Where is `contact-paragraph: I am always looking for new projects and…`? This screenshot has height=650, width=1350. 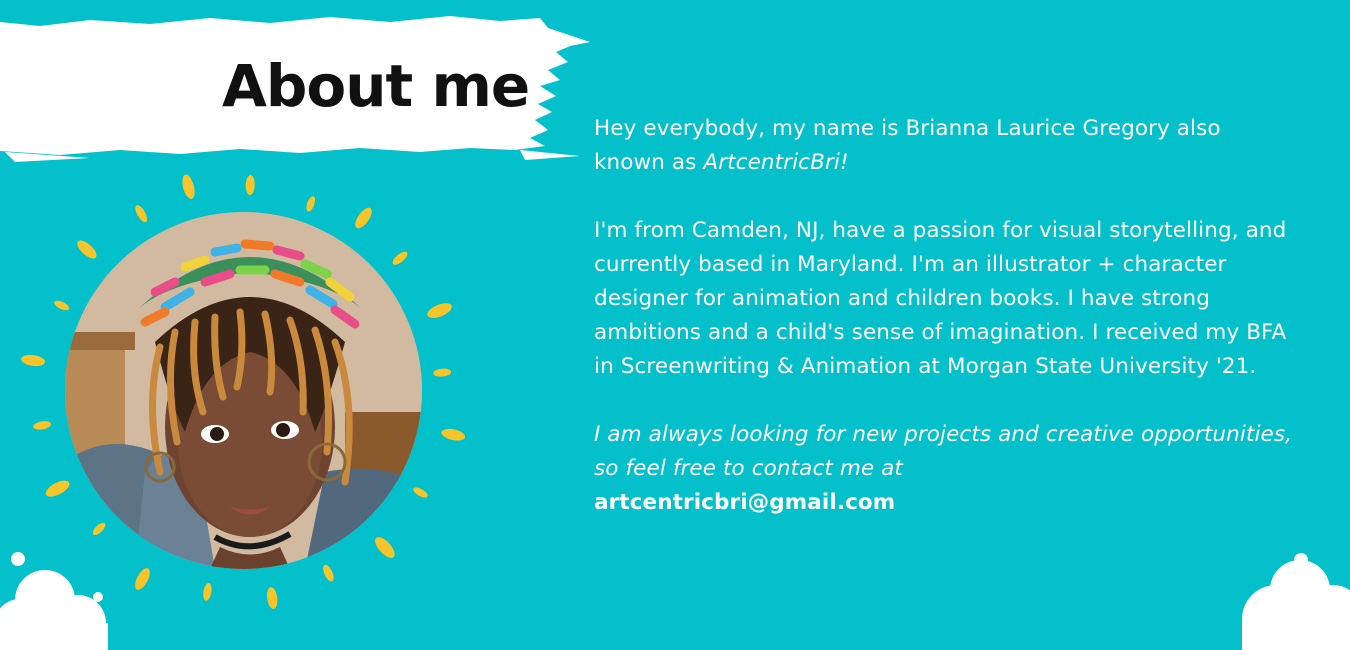 contact-paragraph: I am always looking for new projects and… is located at coordinates (944, 469).